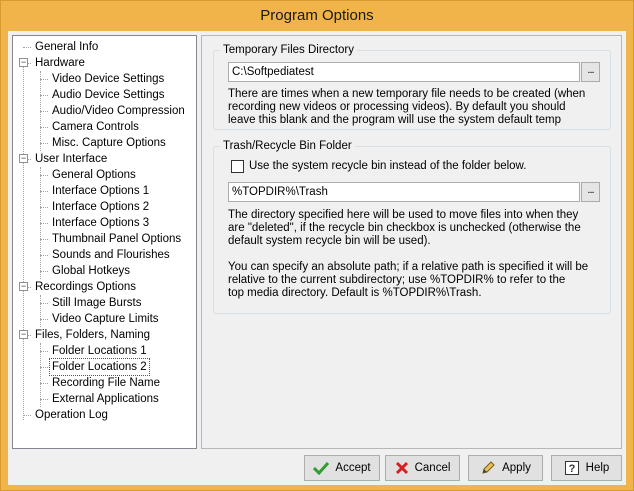 This screenshot has height=491, width=634. Describe the element at coordinates (287, 146) in the screenshot. I see `trash-group-label: Trash/Recycle Bin Folder` at that location.